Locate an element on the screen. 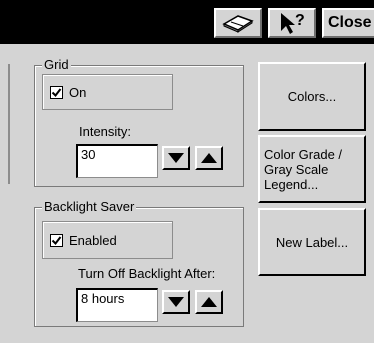  close-label: Close is located at coordinates (350, 22).